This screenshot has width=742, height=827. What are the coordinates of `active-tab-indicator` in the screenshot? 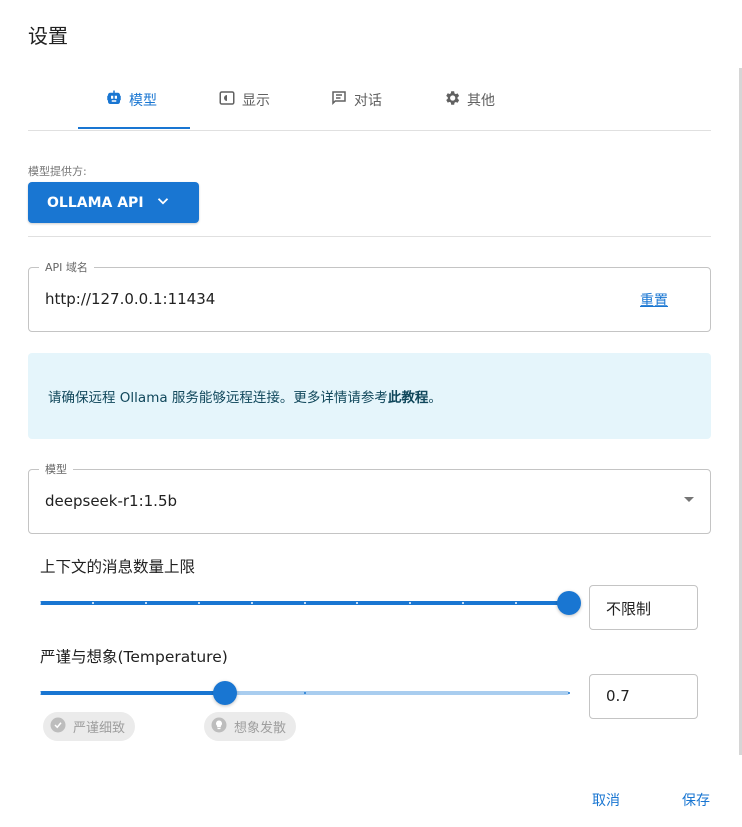 It's located at (134, 128).